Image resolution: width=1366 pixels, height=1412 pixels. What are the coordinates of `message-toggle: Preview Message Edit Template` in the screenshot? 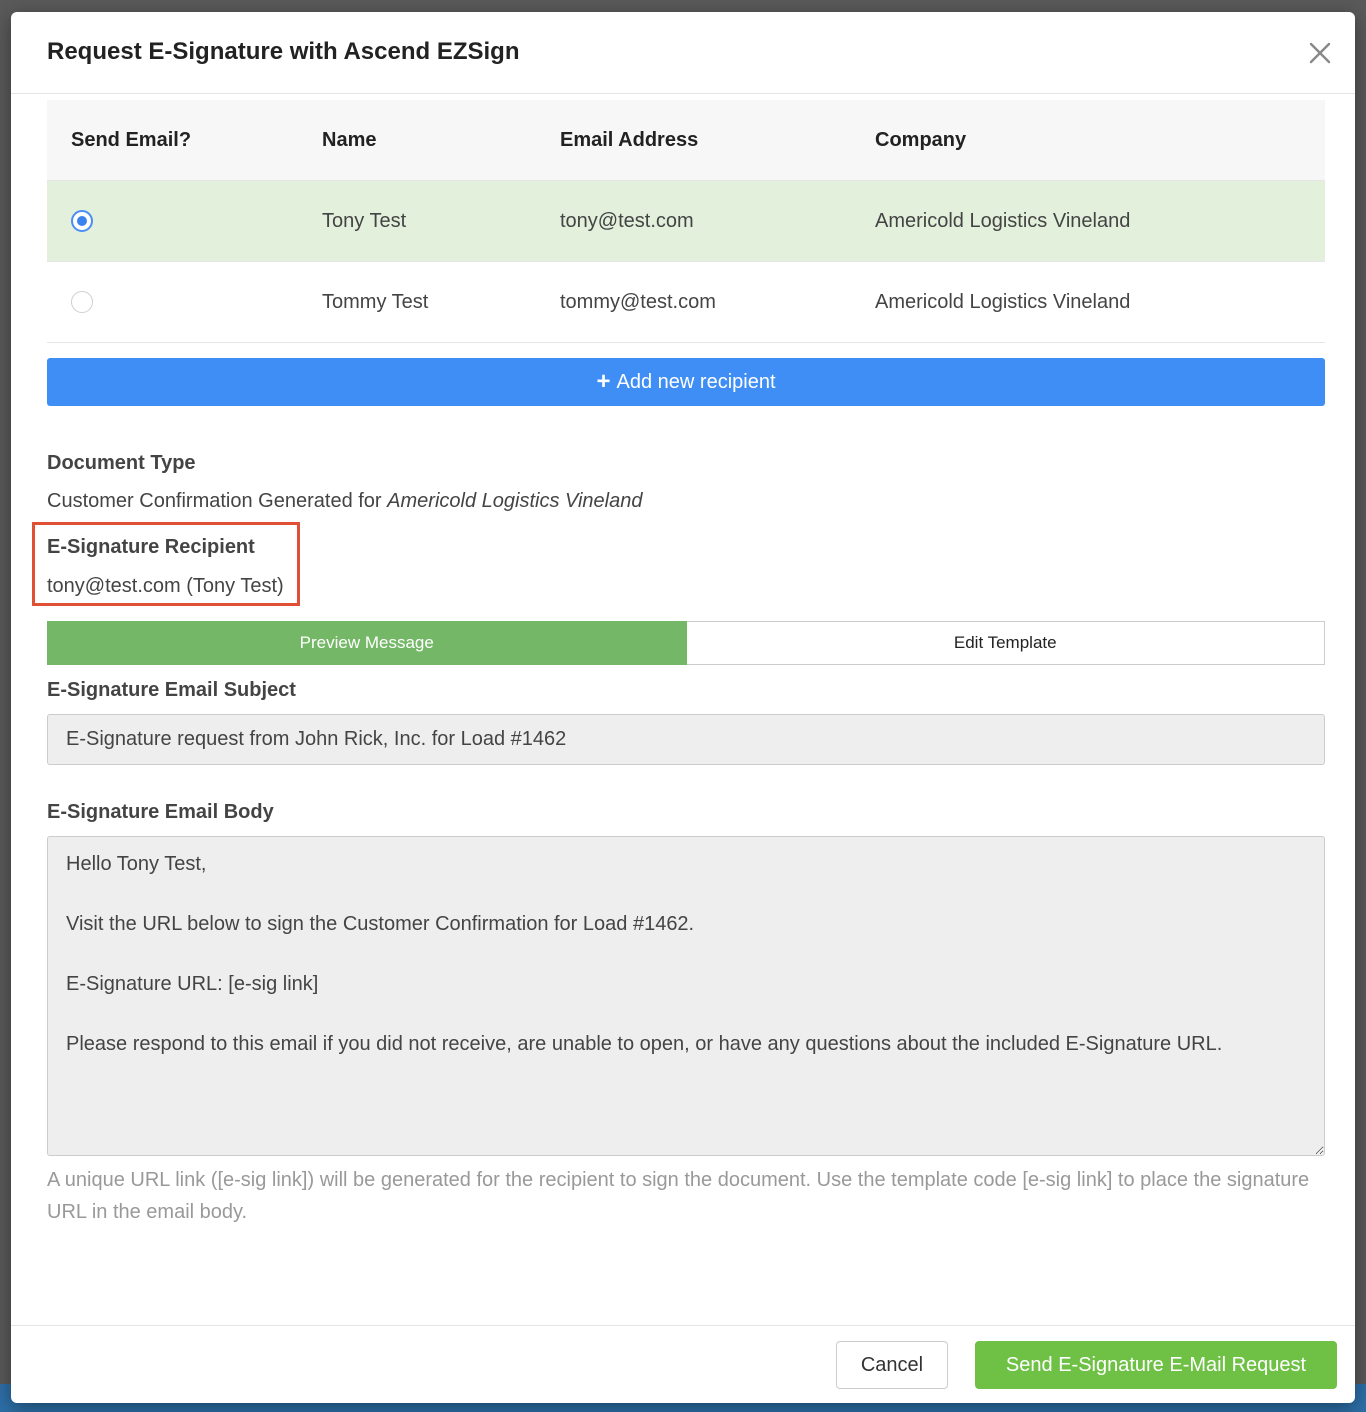 It's located at (686, 643).